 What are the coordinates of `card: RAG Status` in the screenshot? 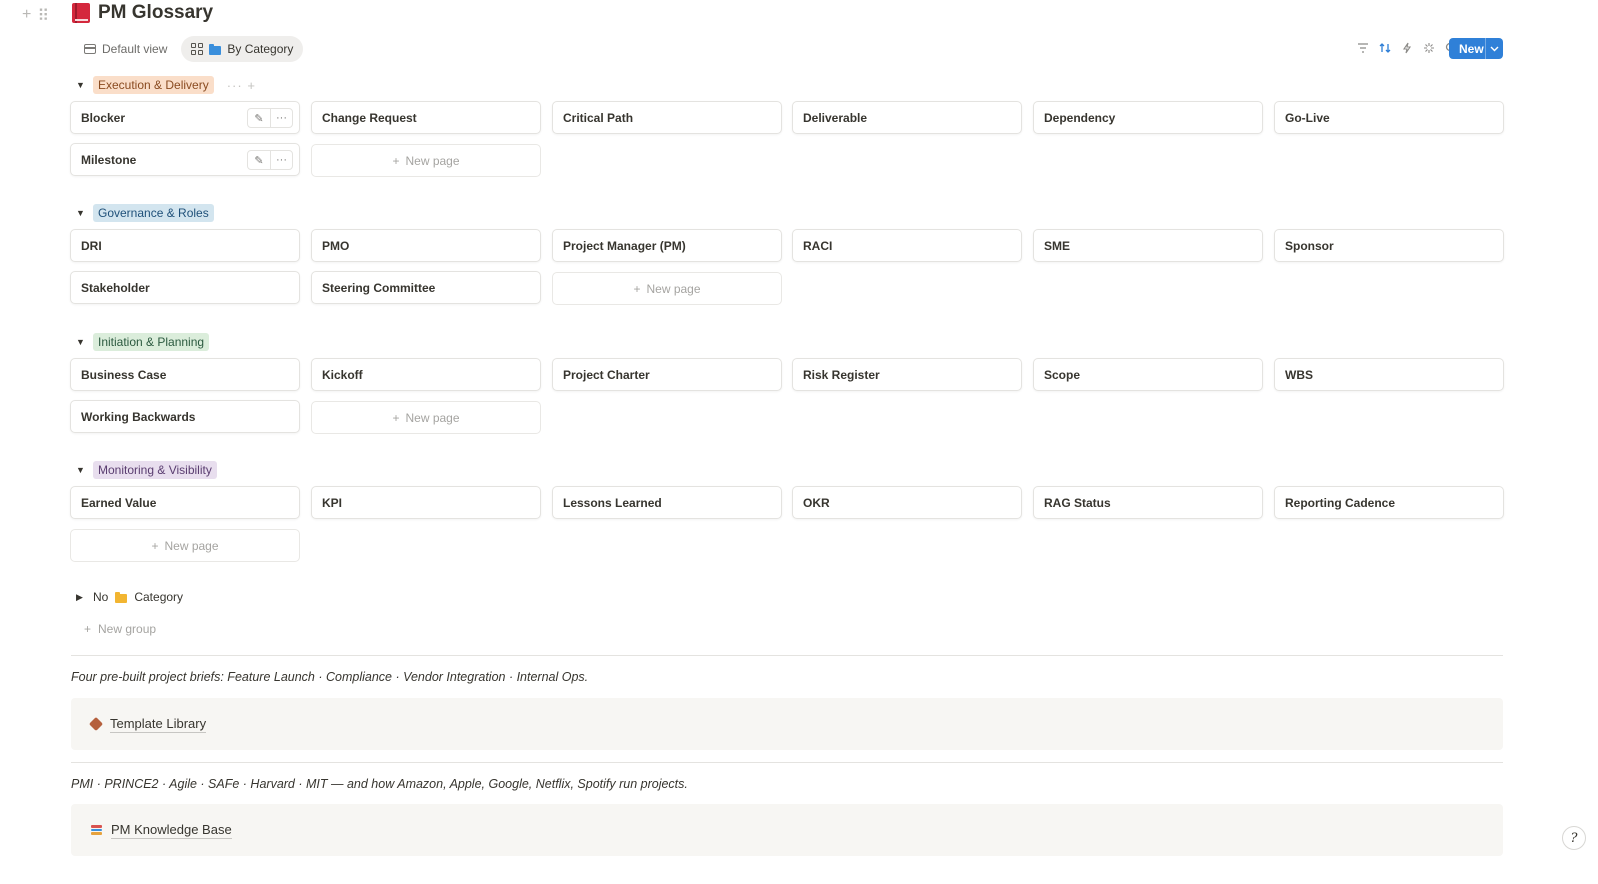 It's located at (1148, 502).